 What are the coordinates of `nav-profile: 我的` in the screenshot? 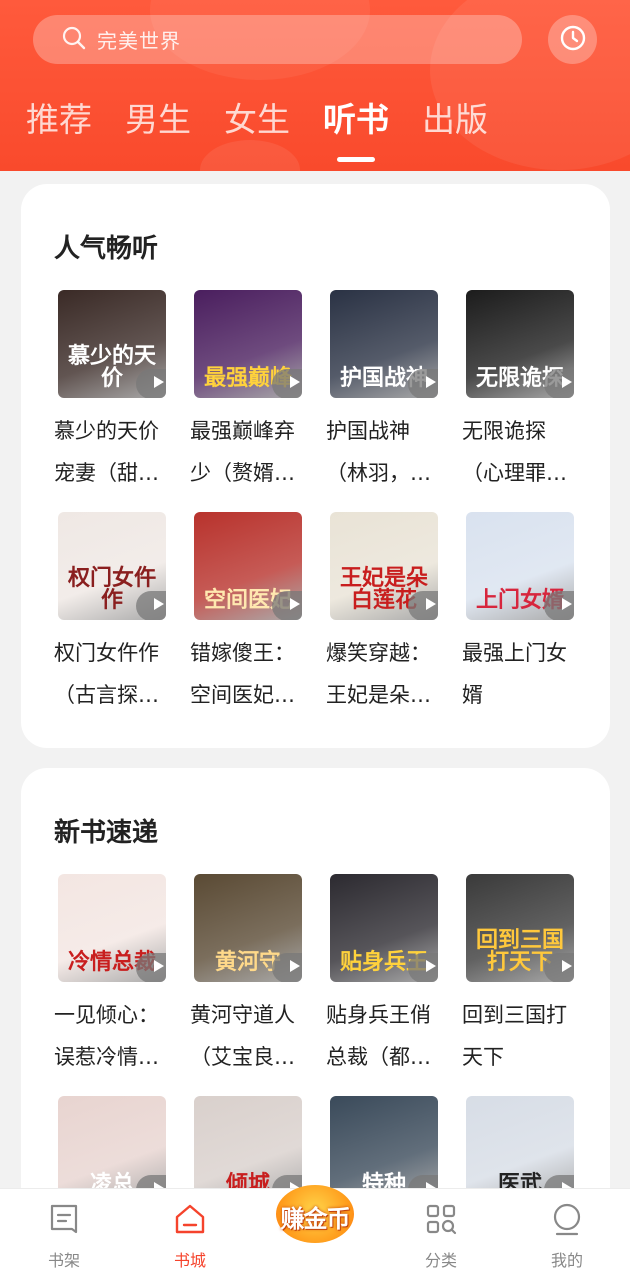 It's located at (567, 1236).